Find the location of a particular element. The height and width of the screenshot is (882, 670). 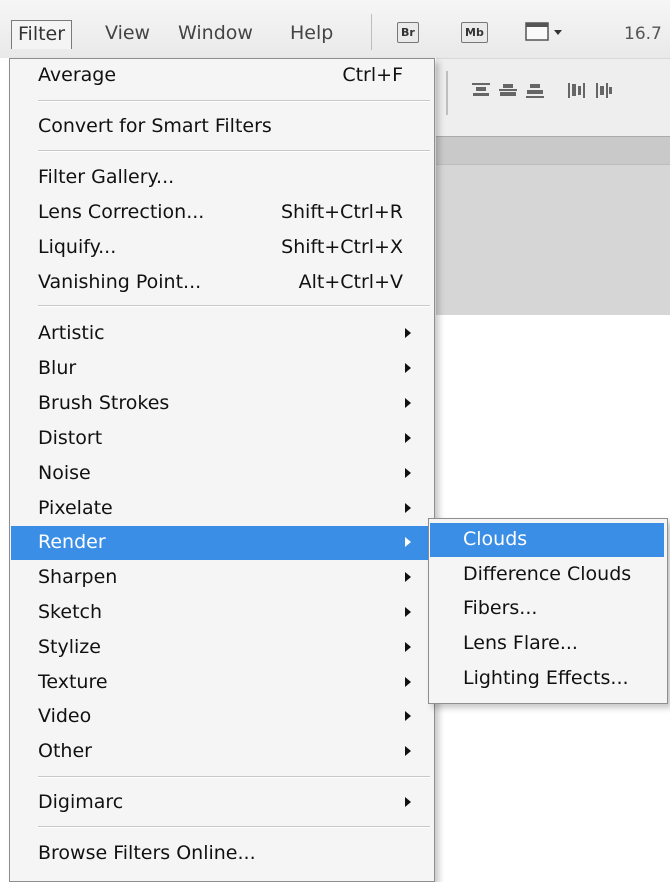

menu-item-artistic: Artistic is located at coordinates (221, 334).